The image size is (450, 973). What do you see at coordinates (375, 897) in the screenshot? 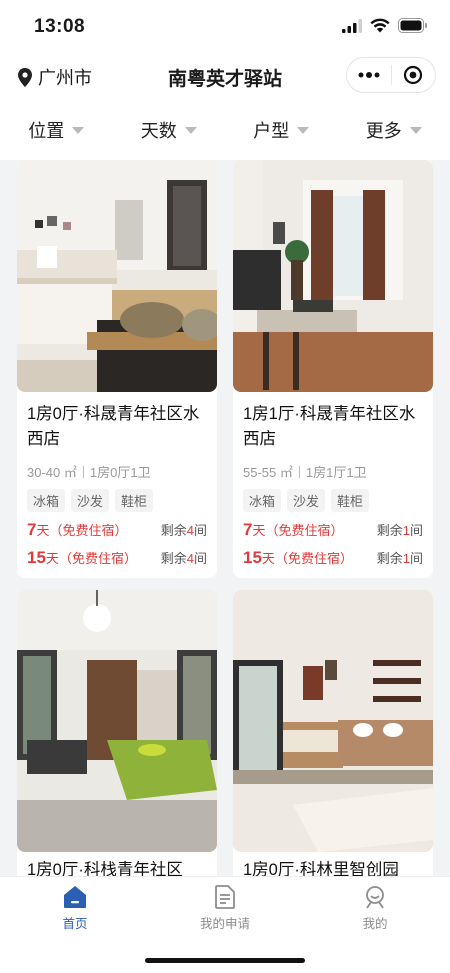
I see `user-icon` at bounding box center [375, 897].